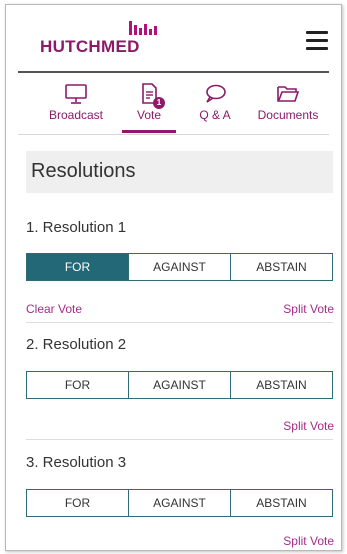 This screenshot has height=554, width=347. What do you see at coordinates (149, 104) in the screenshot?
I see `tab-vote: 1 Vote` at bounding box center [149, 104].